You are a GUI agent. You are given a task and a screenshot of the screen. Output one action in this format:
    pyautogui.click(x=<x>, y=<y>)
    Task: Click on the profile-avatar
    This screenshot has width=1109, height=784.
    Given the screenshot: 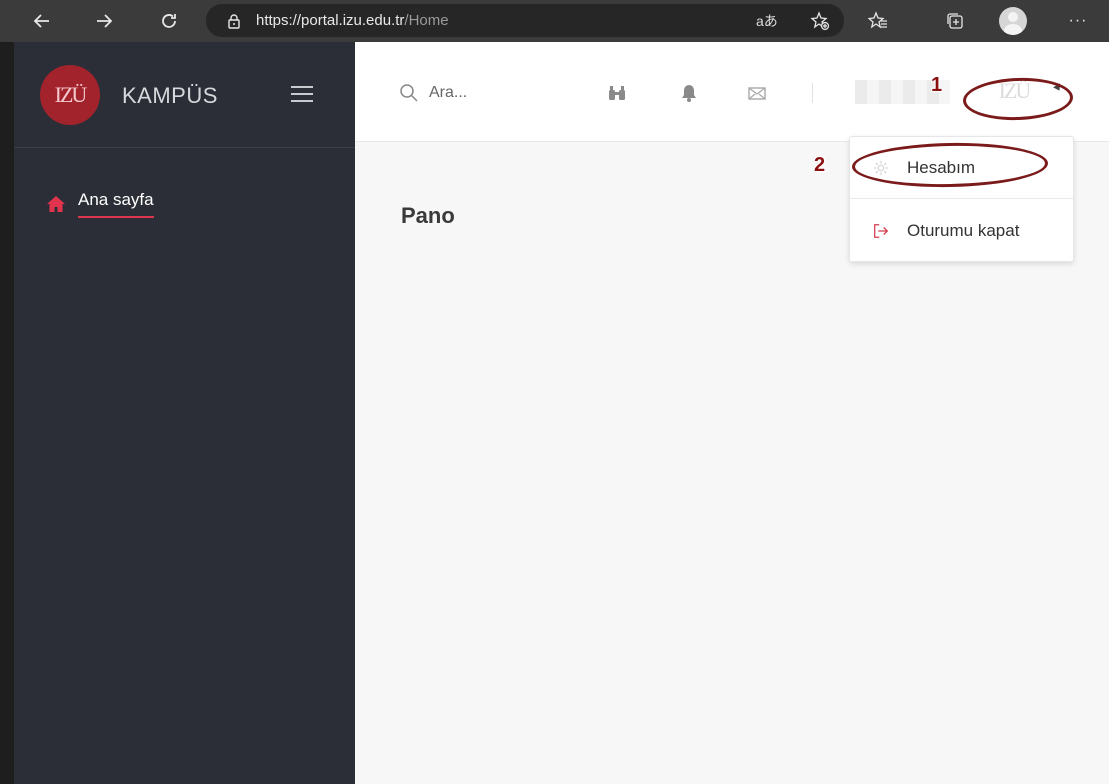 What is the action you would take?
    pyautogui.click(x=1013, y=21)
    